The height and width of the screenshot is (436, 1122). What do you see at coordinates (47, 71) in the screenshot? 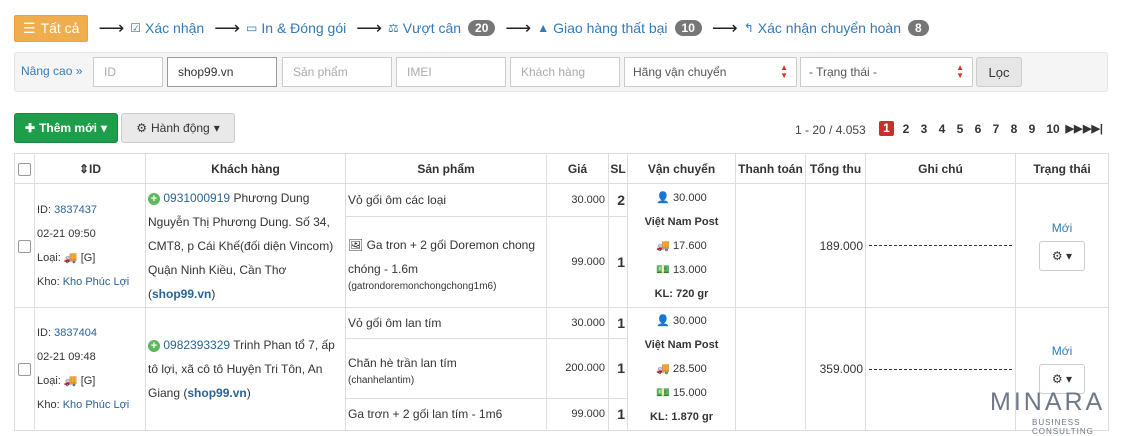
I see `advanced-label: Nâng cao` at bounding box center [47, 71].